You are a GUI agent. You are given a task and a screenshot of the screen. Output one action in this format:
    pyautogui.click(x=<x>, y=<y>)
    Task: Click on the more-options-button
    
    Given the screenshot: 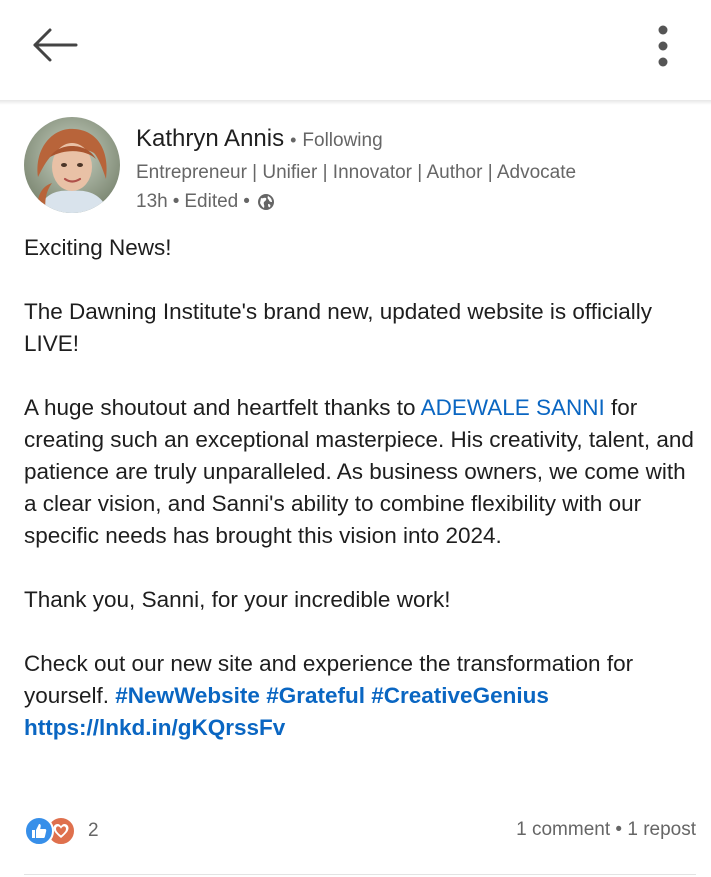 What is the action you would take?
    pyautogui.click(x=663, y=45)
    